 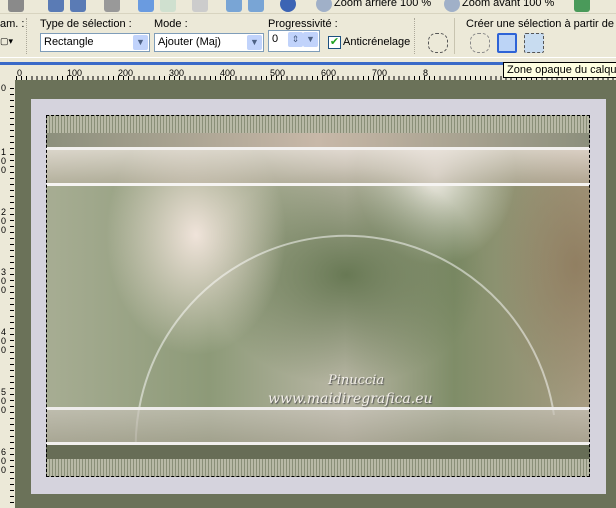 What do you see at coordinates (4, 221) in the screenshot?
I see `ruler-label: 2 0 0` at bounding box center [4, 221].